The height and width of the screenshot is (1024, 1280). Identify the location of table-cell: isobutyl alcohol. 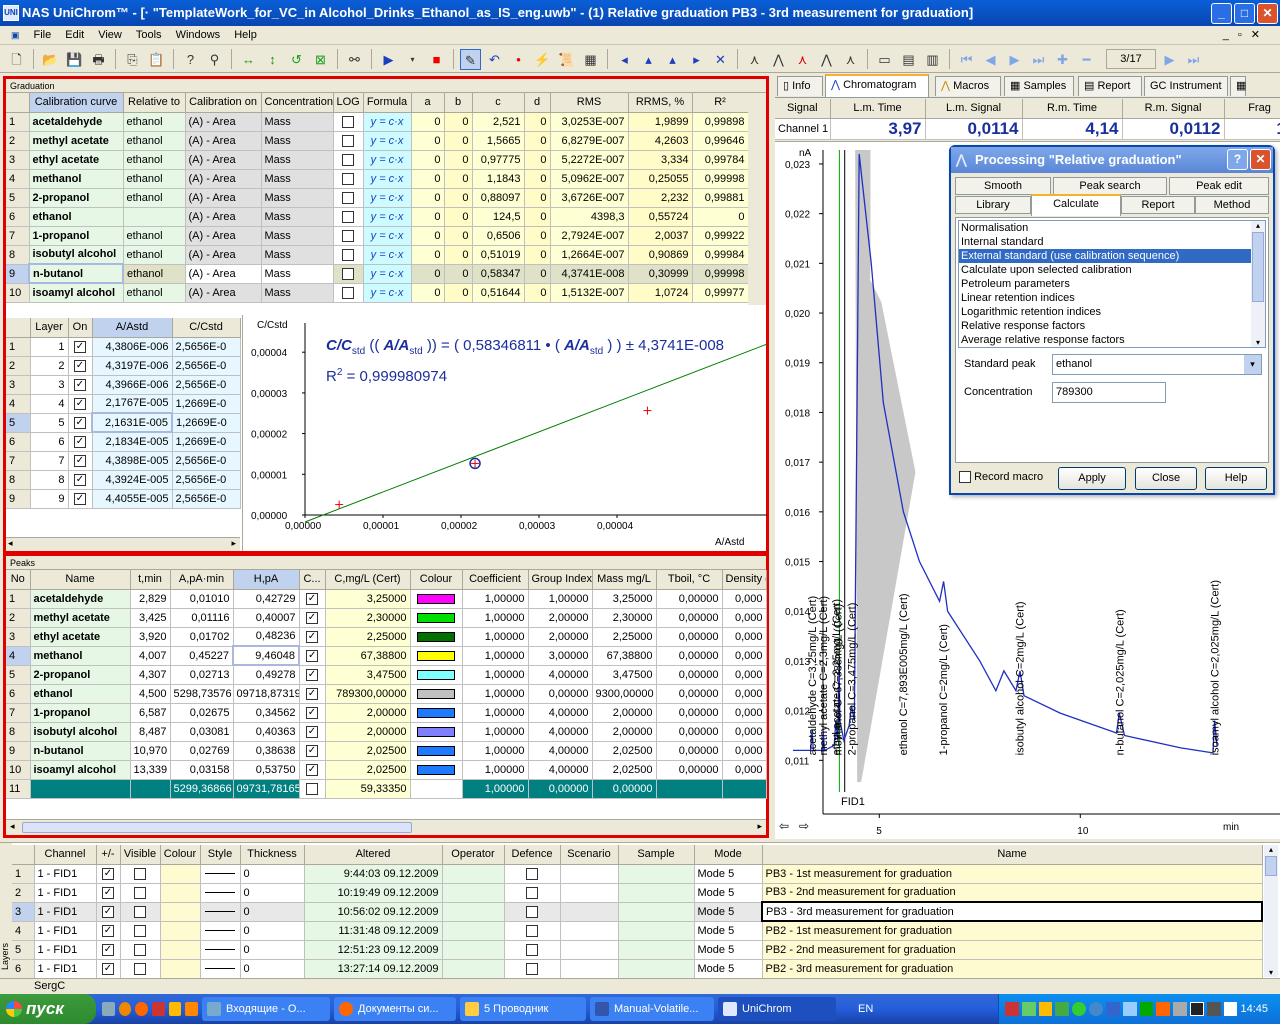
(76, 255).